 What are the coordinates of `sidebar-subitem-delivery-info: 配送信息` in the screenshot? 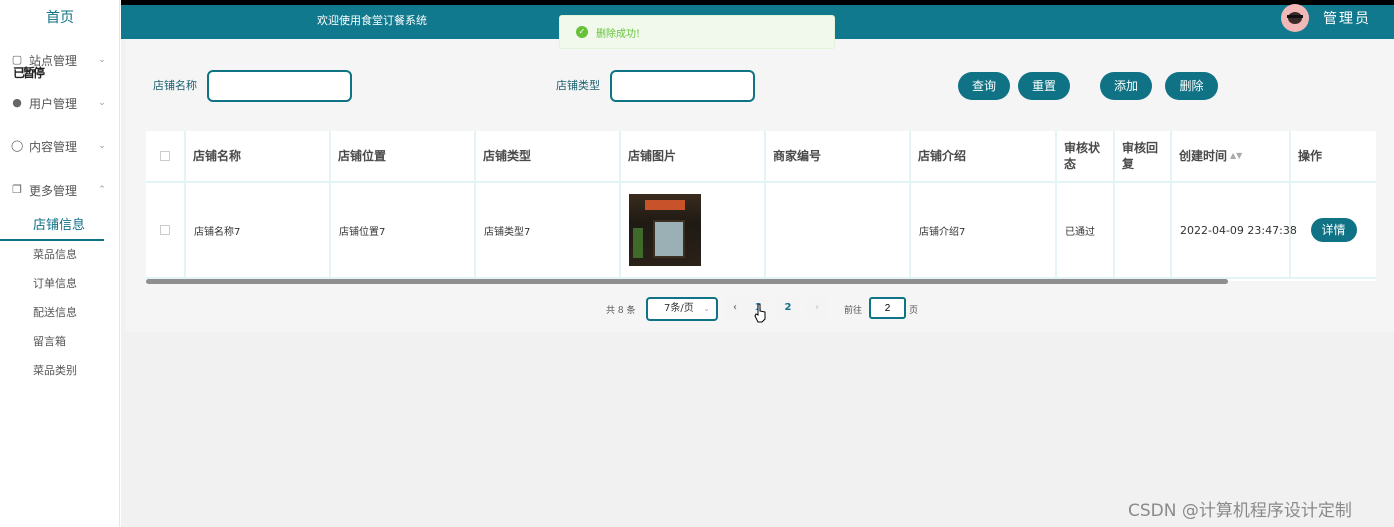 It's located at (60, 313).